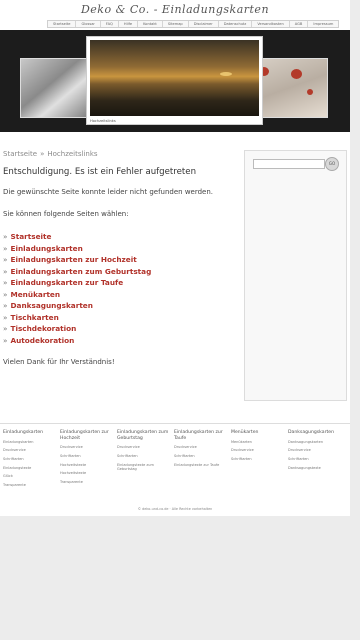 This screenshot has width=360, height=640. I want to click on link-einladungskarten: Einladungskarten, so click(46, 248).